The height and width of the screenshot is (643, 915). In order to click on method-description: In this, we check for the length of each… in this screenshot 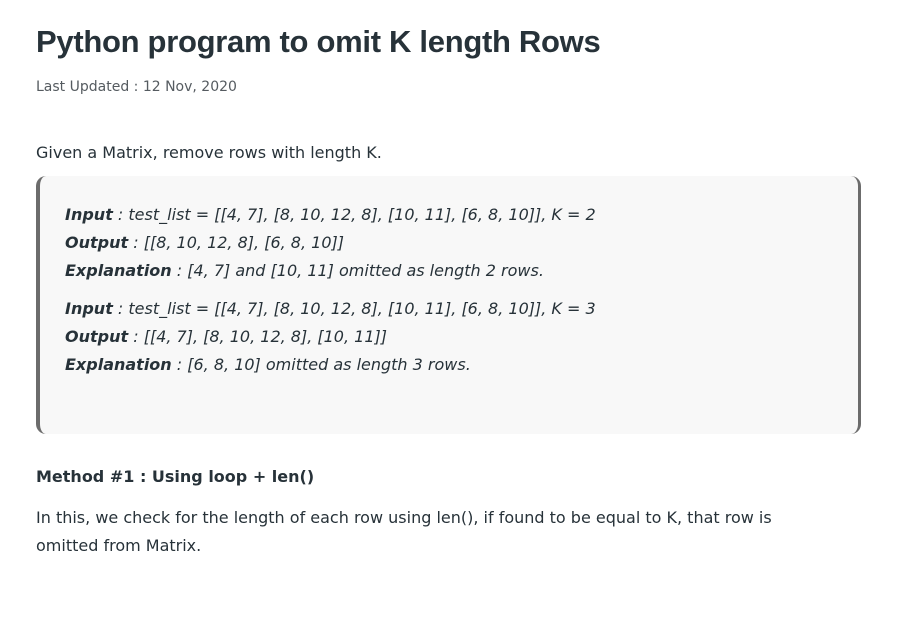, I will do `click(404, 531)`.